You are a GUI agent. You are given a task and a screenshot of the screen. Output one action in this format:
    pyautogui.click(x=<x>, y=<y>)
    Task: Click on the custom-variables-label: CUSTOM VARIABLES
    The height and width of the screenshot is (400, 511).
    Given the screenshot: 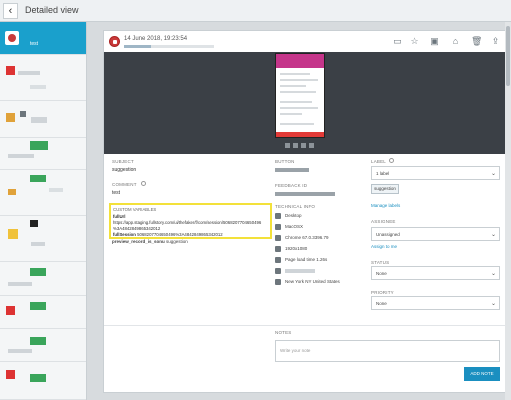 What is the action you would take?
    pyautogui.click(x=135, y=209)
    